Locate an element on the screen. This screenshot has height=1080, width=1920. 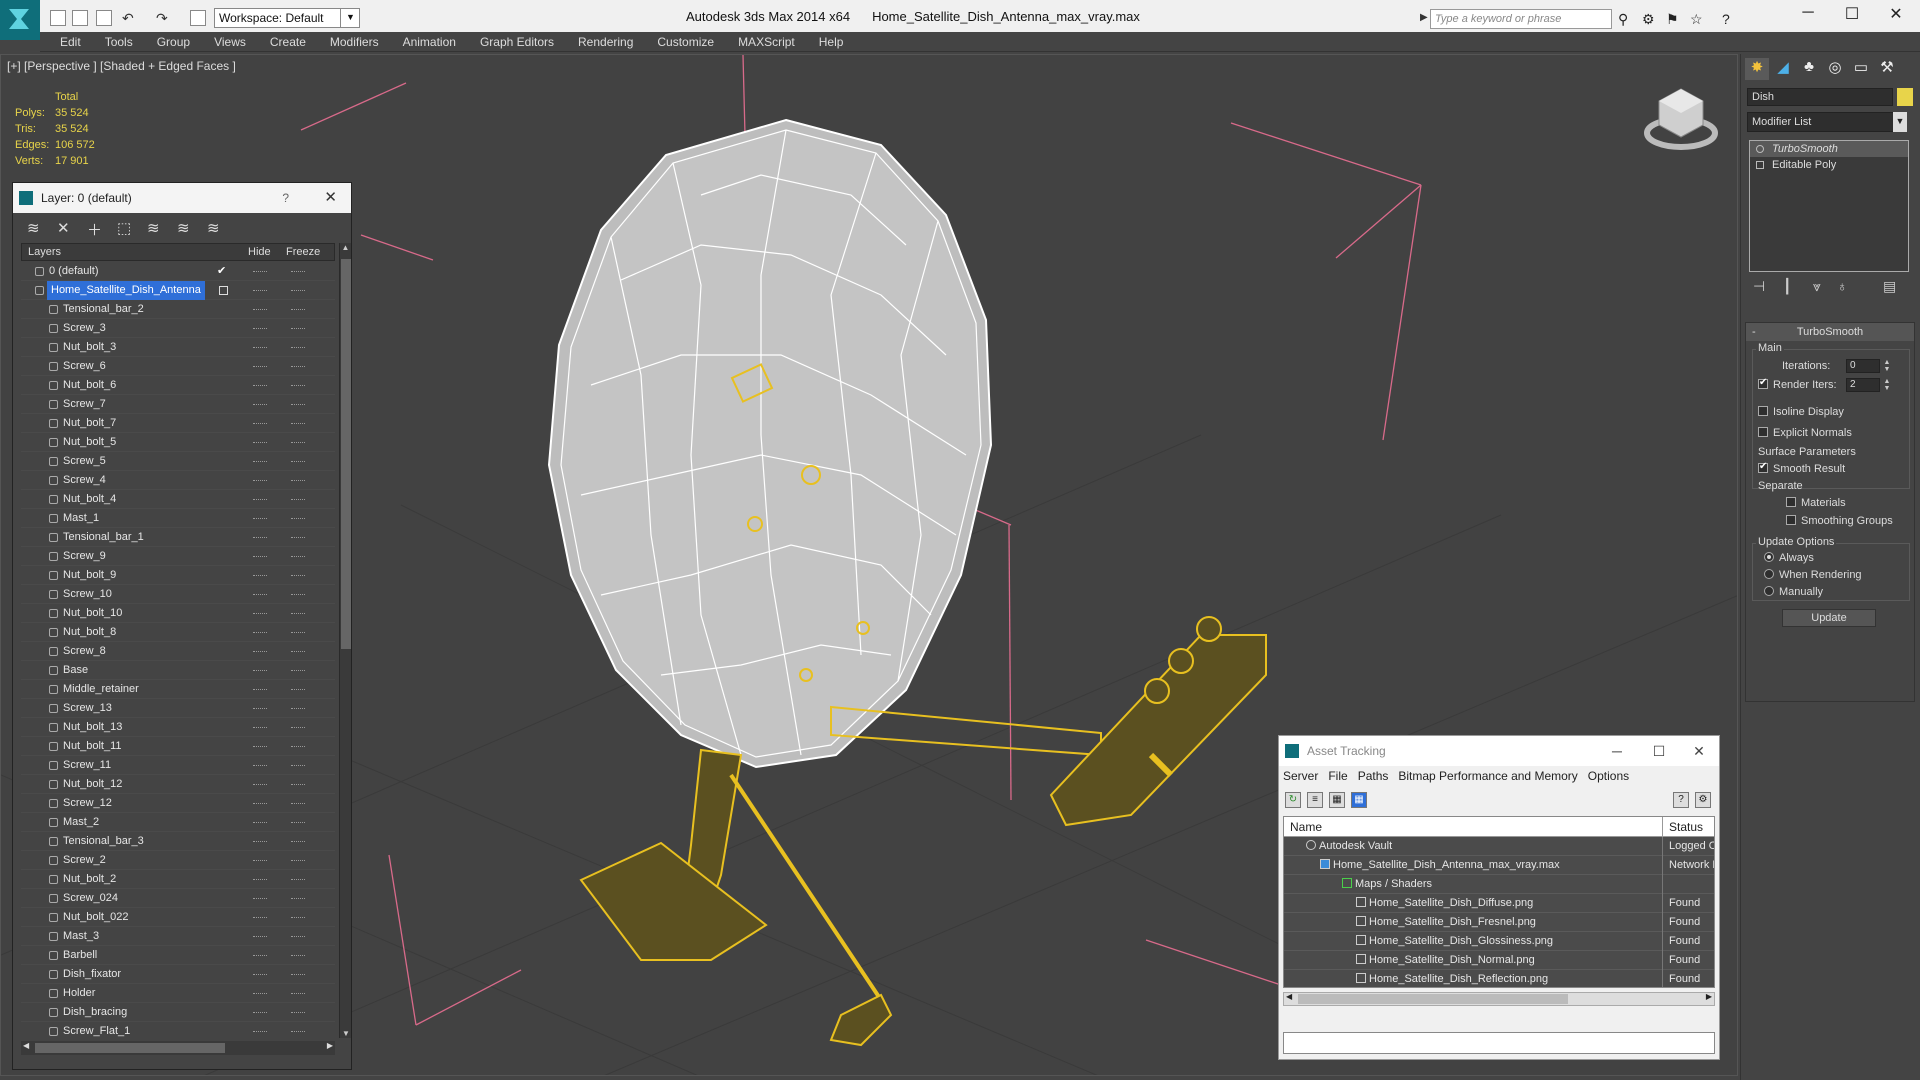
minimize-icon: ─ is located at coordinates (1808, 13).